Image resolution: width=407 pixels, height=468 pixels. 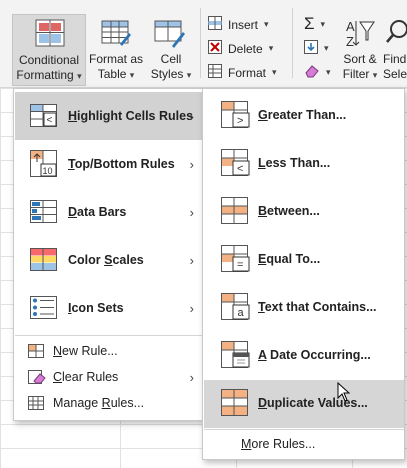 What do you see at coordinates (44, 261) in the screenshot?
I see `color-scales-icon` at bounding box center [44, 261].